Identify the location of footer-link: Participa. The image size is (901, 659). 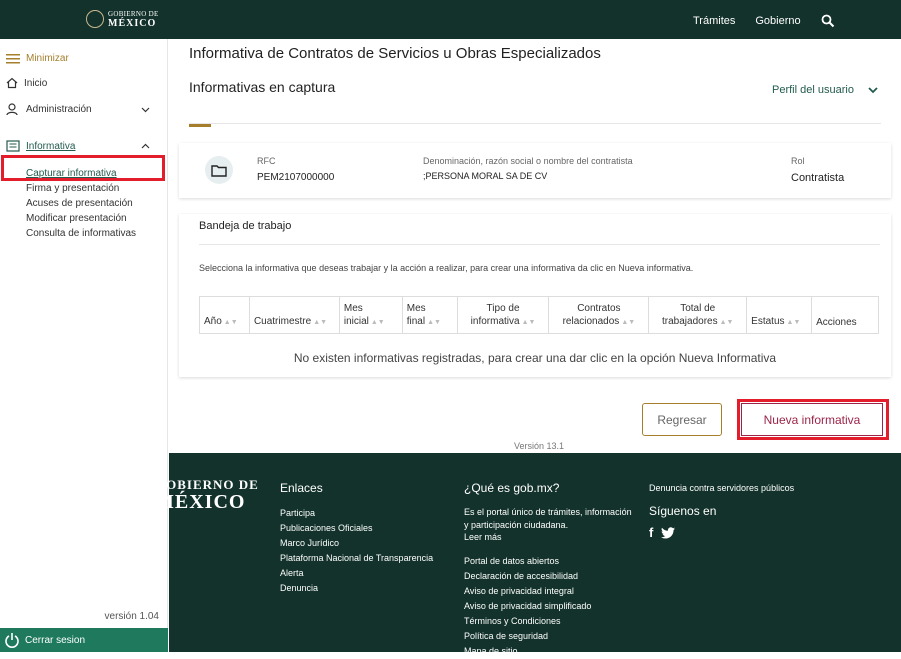
(356, 513).